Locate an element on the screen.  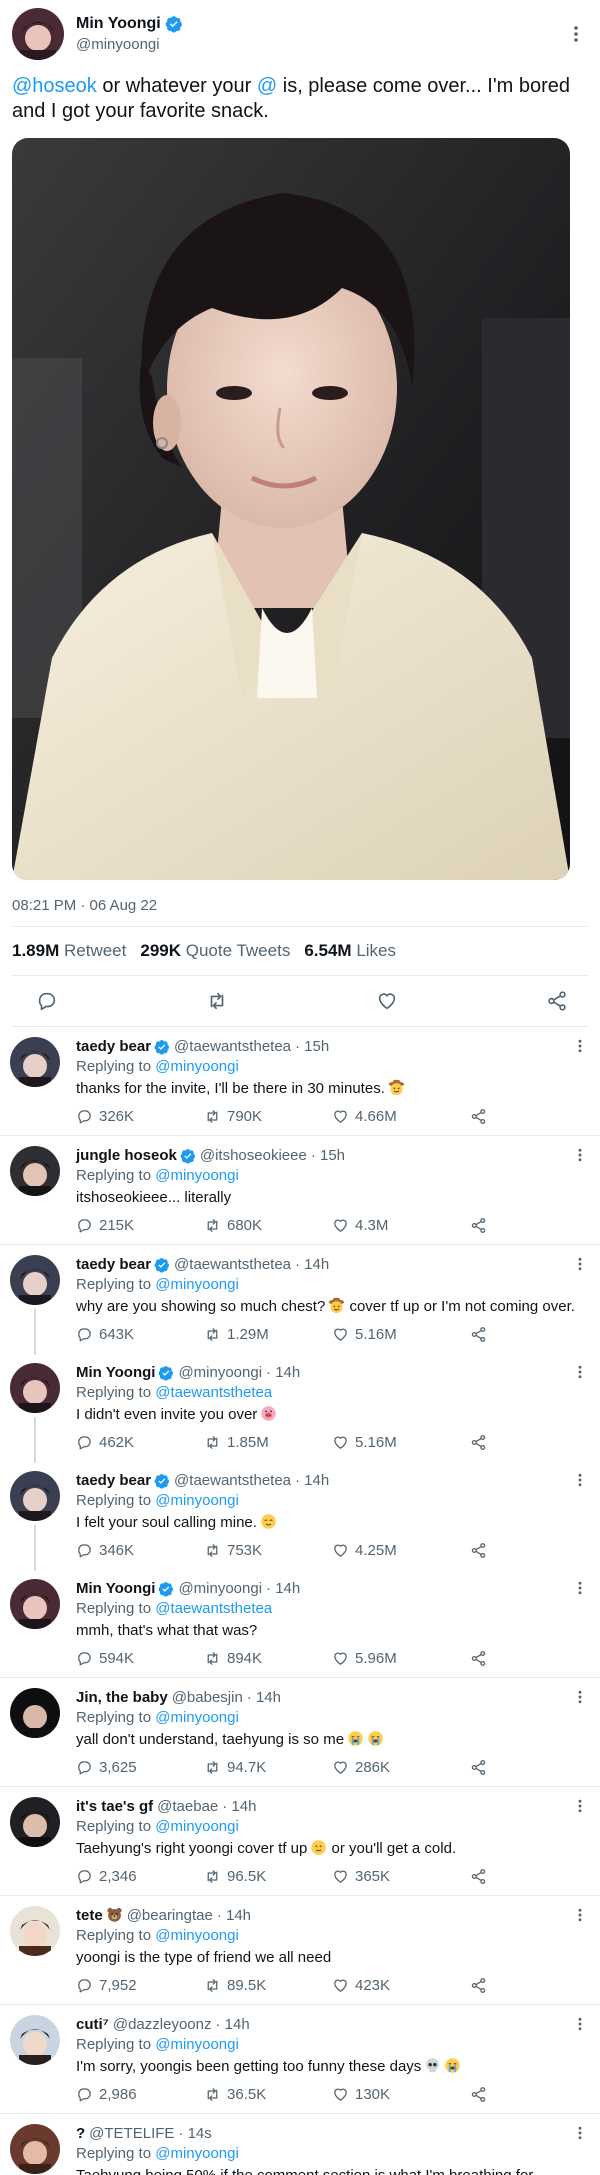
user-handle: @bearingtae is located at coordinates (170, 1916).